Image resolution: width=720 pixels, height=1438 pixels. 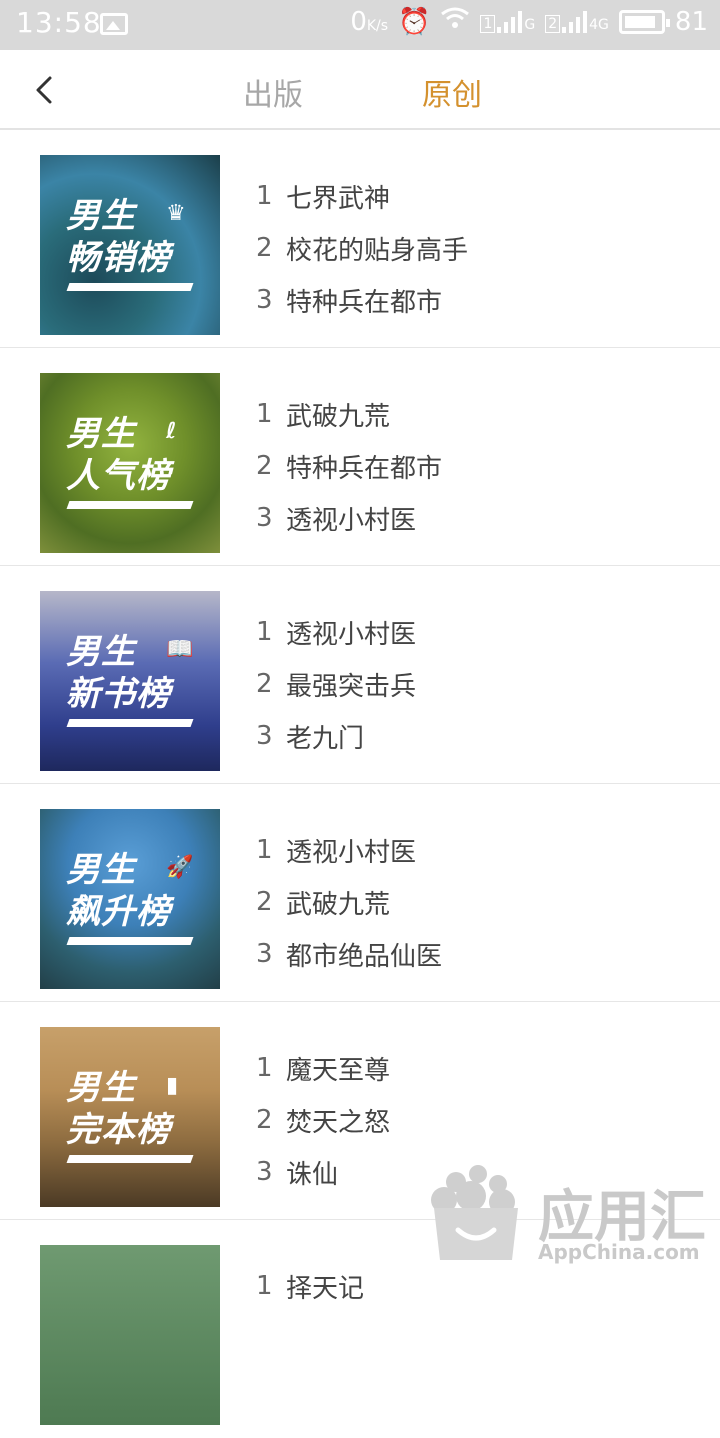 What do you see at coordinates (114, 24) in the screenshot?
I see `image-notification-icon` at bounding box center [114, 24].